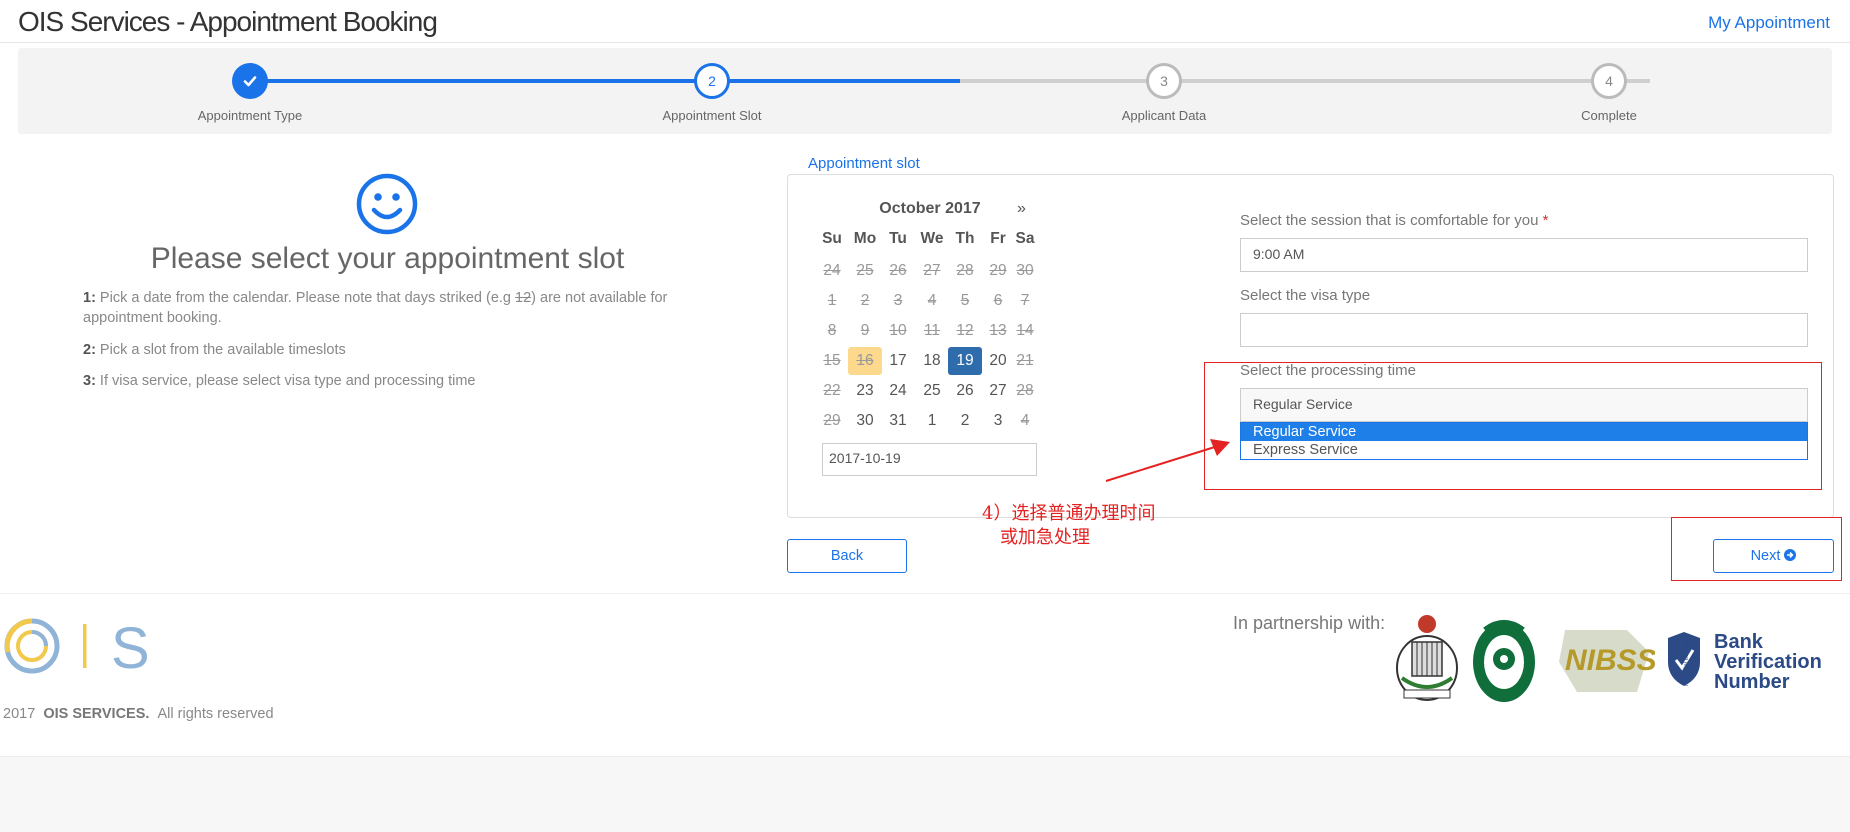  Describe the element at coordinates (1524, 330) in the screenshot. I see `visa-type-select` at that location.